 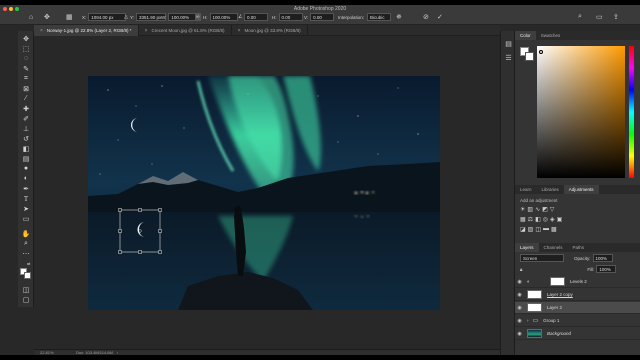 What do you see at coordinates (545, 219) in the screenshot?
I see `photo-filter-icon: ◎` at bounding box center [545, 219].